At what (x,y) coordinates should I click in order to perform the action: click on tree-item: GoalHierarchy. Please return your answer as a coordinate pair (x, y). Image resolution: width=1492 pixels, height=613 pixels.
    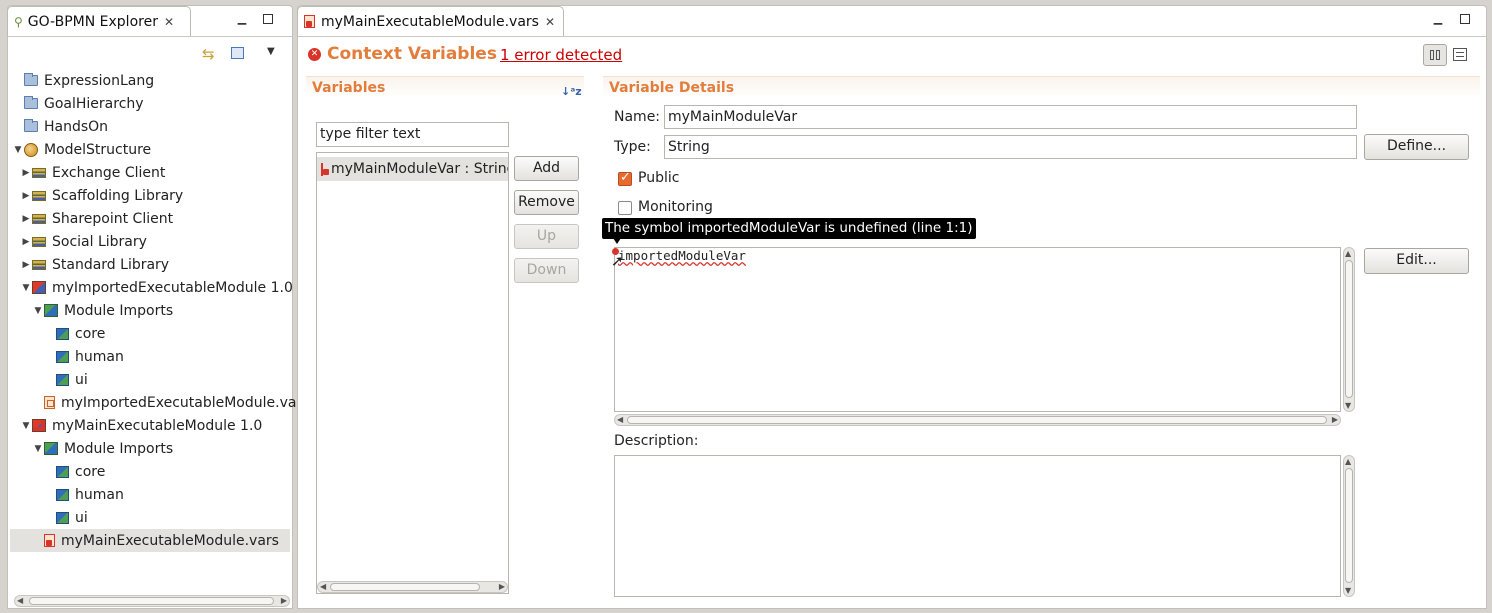
    Looking at the image, I should click on (78, 103).